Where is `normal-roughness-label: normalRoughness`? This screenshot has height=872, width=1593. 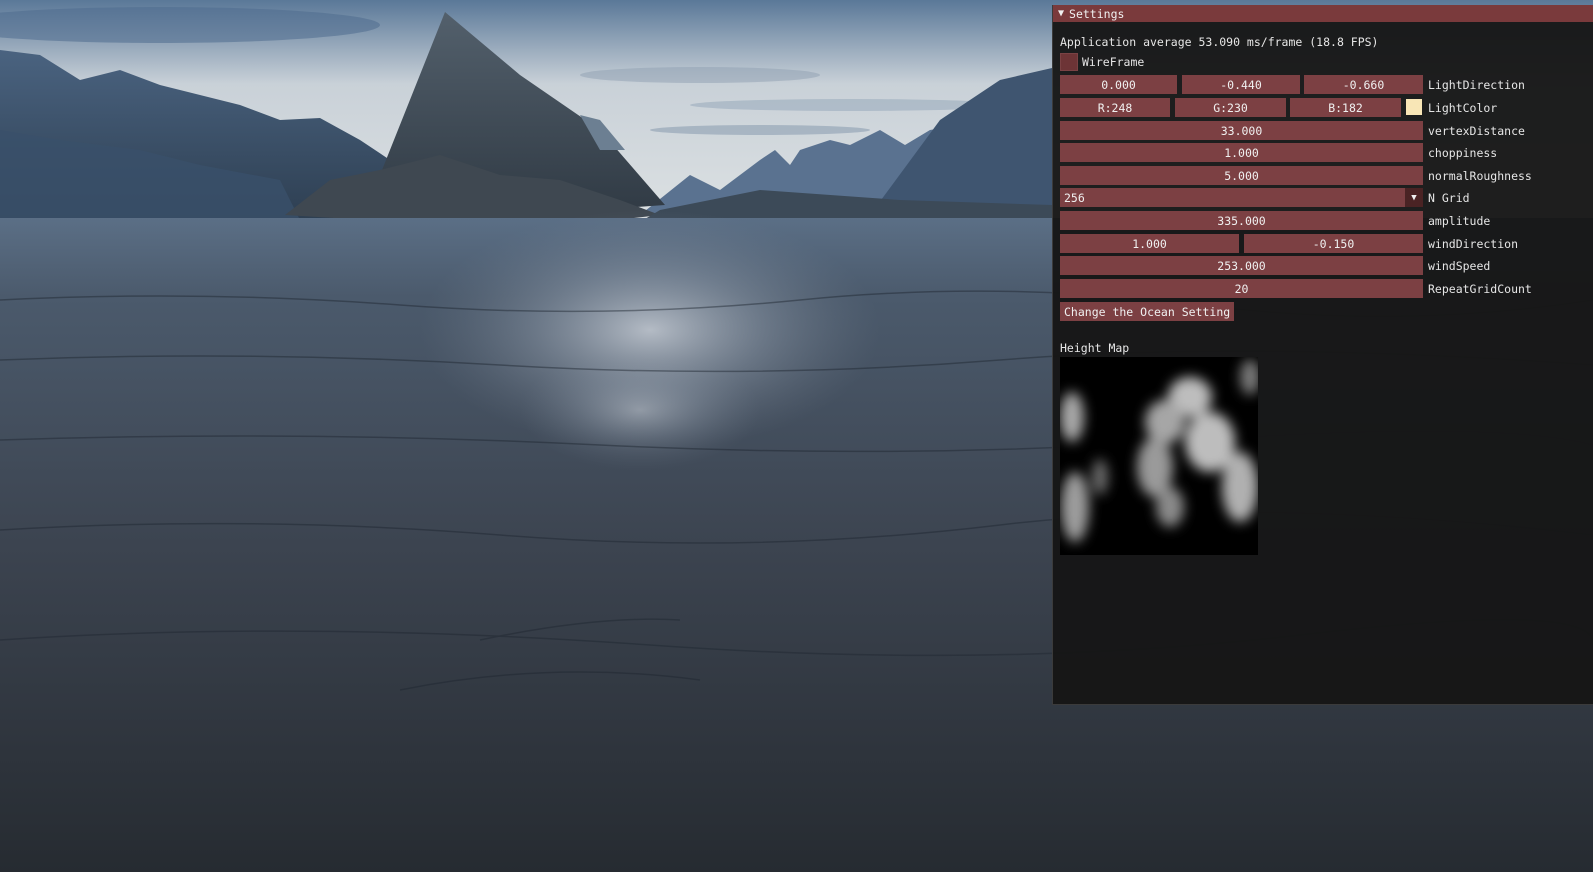 normal-roughness-label: normalRoughness is located at coordinates (1480, 175).